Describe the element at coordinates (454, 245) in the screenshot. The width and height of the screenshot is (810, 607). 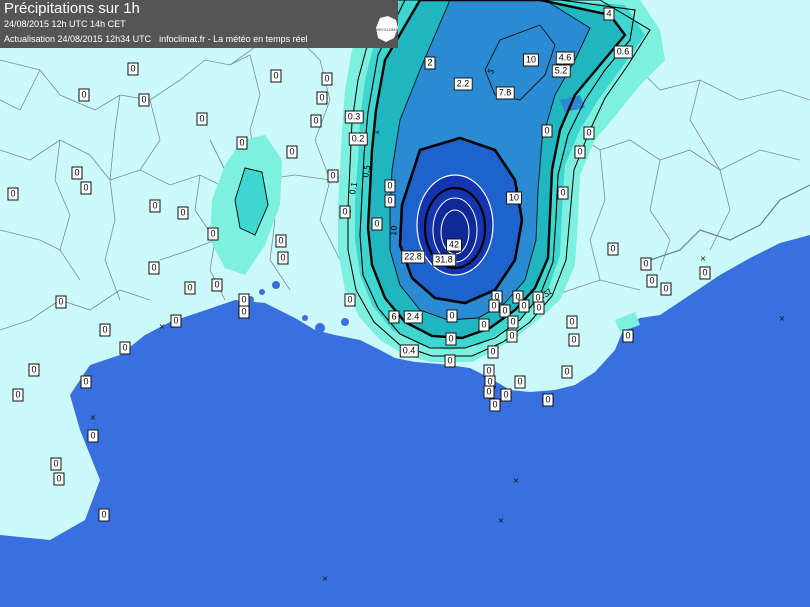
I see `station-value: 42` at that location.